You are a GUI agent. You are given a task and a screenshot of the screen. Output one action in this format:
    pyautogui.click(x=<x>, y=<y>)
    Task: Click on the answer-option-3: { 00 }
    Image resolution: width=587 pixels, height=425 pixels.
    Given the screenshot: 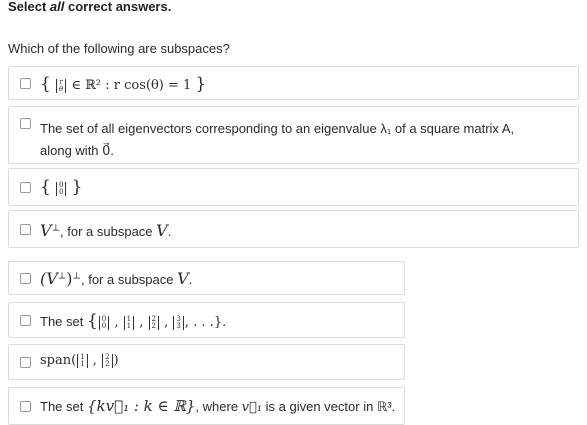 What is the action you would take?
    pyautogui.click(x=293, y=187)
    